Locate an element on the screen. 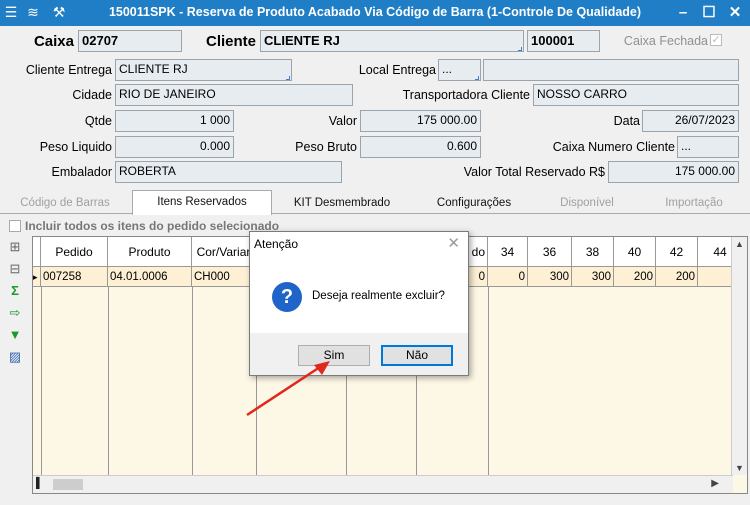 Image resolution: width=750 pixels, height=505 pixels. scroll-thumb is located at coordinates (68, 484).